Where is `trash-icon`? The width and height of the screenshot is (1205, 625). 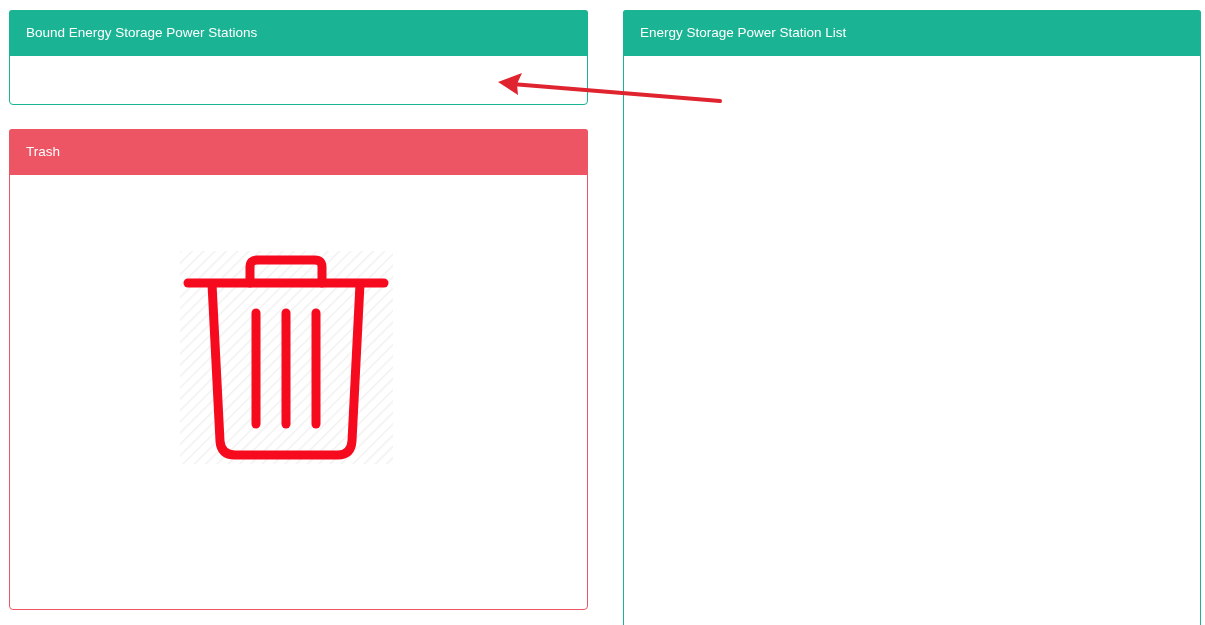
trash-icon is located at coordinates (286, 357).